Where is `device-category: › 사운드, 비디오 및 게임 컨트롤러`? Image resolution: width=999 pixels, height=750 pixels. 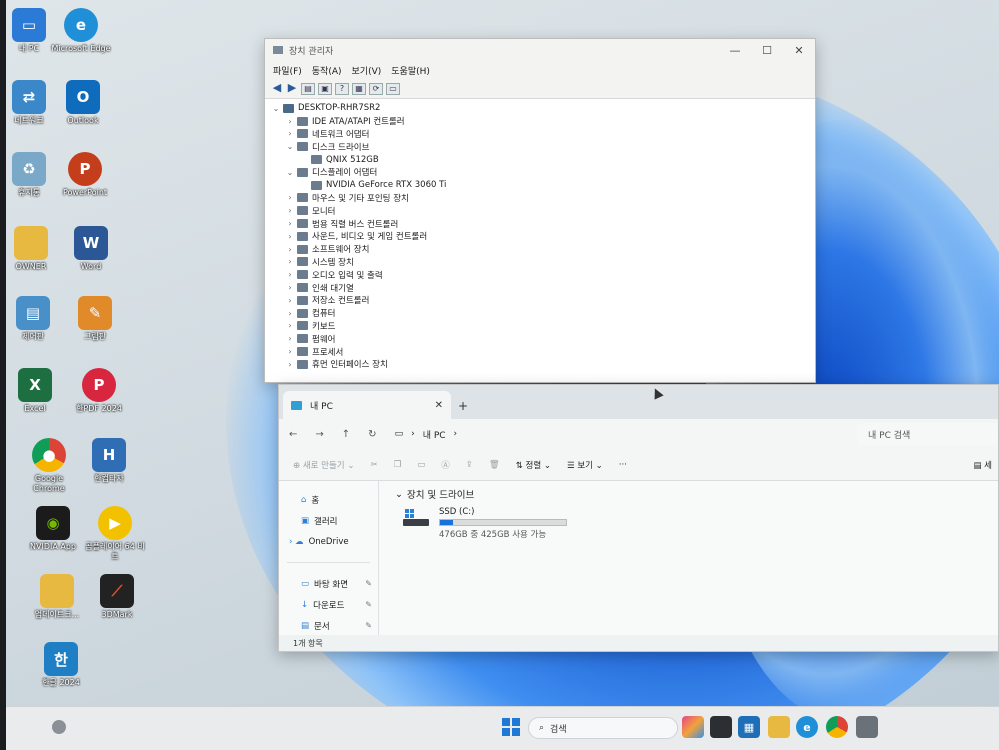
device-category: › 사운드, 비디오 및 게임 컨트롤러 is located at coordinates (543, 236).